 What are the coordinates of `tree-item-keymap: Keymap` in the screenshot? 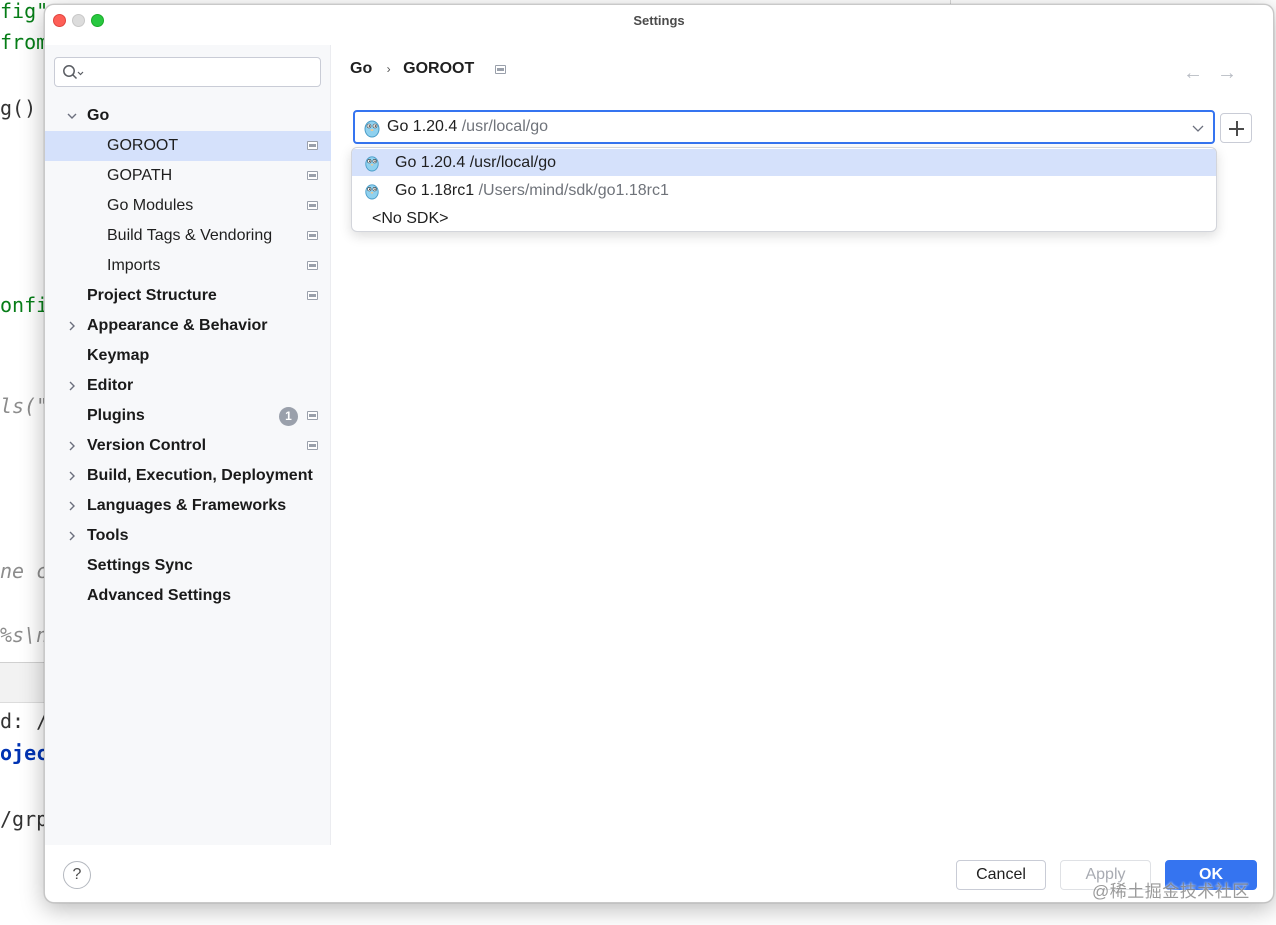 It's located at (188, 356).